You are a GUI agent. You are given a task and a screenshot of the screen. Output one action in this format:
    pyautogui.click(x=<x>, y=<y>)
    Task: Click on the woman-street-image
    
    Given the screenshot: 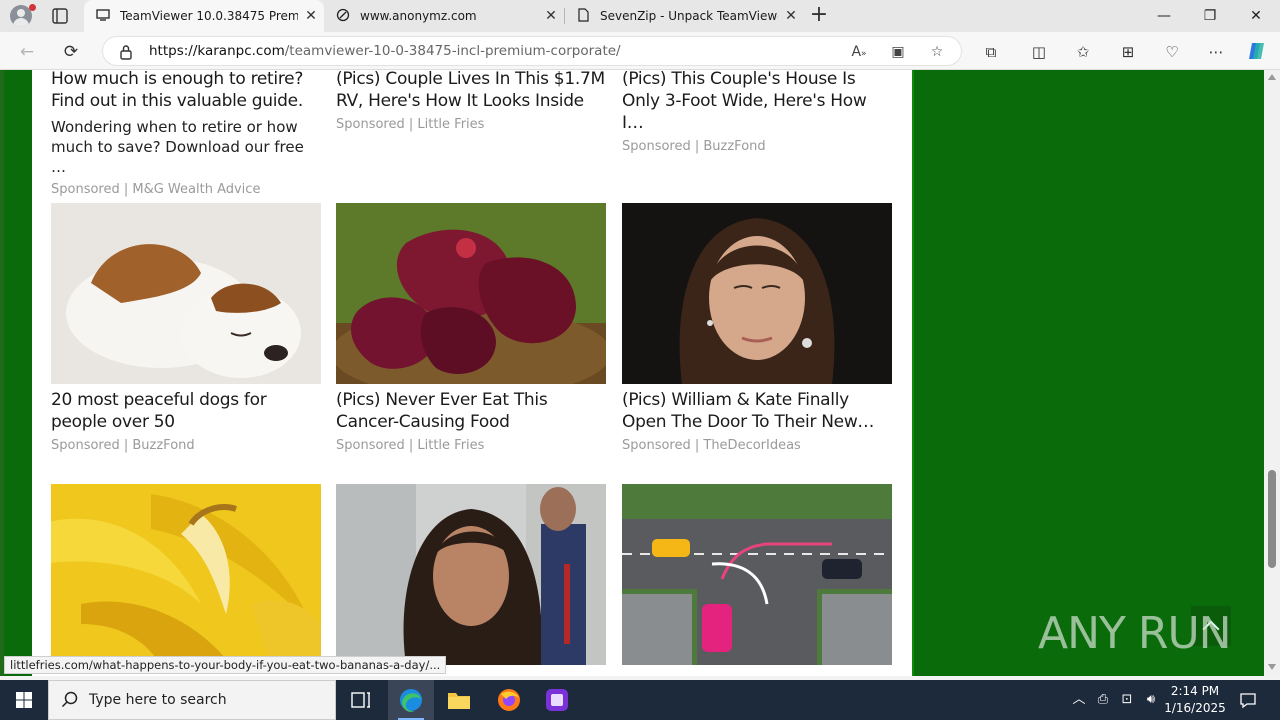 What is the action you would take?
    pyautogui.click(x=471, y=574)
    